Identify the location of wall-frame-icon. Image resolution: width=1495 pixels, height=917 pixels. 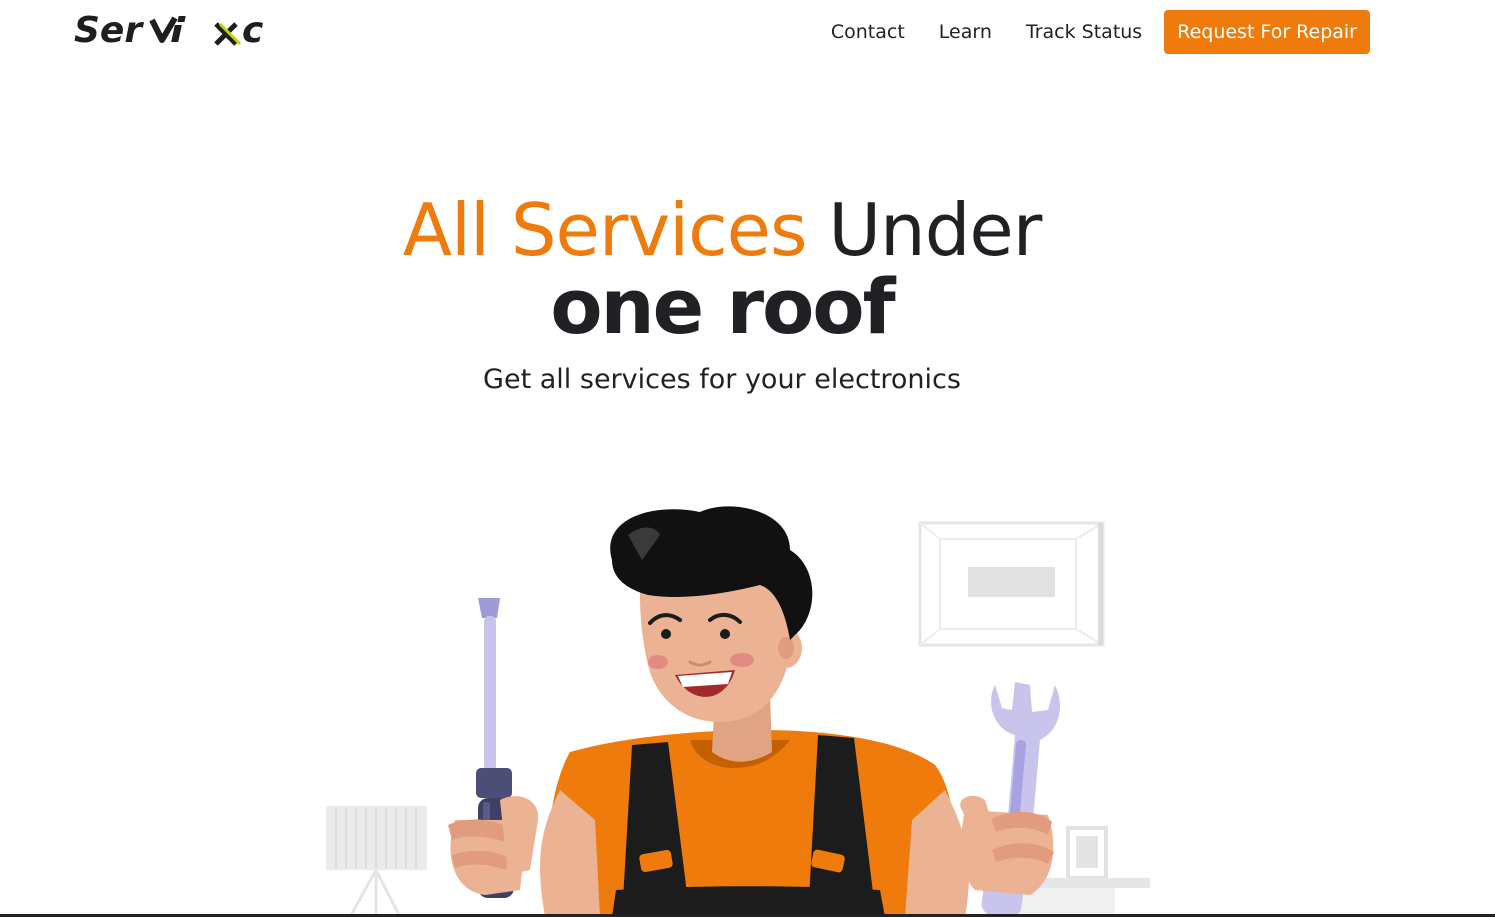
(1011, 584).